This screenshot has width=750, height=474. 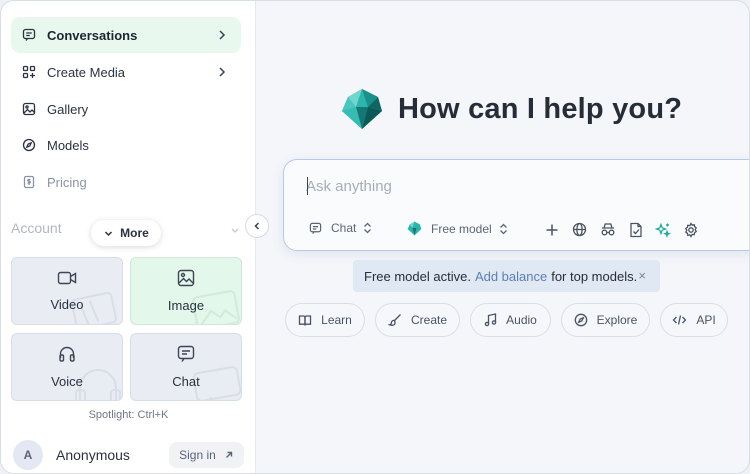 What do you see at coordinates (635, 229) in the screenshot?
I see `file-check-icon` at bounding box center [635, 229].